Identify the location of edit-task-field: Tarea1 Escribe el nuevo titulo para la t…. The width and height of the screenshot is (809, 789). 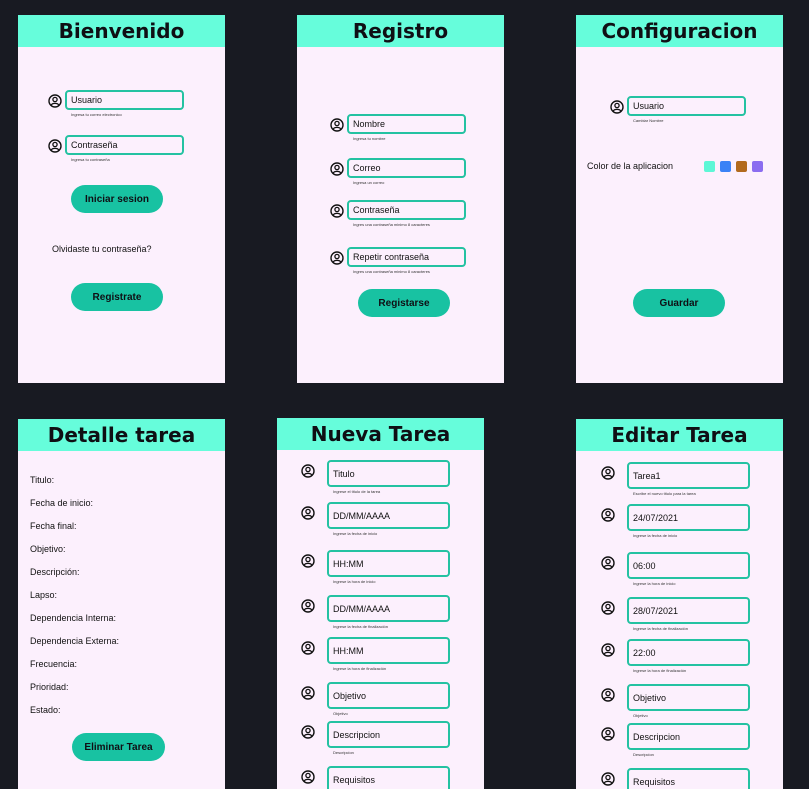
(675, 479).